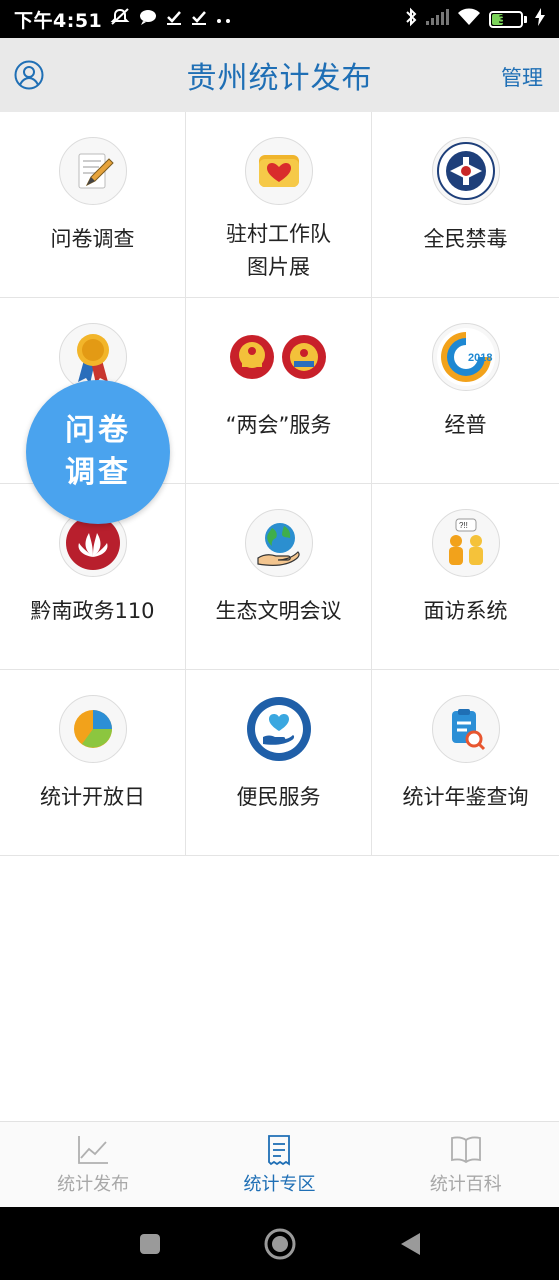 This screenshot has width=559, height=1280. What do you see at coordinates (224, 19) in the screenshot?
I see `more-dots-icon` at bounding box center [224, 19].